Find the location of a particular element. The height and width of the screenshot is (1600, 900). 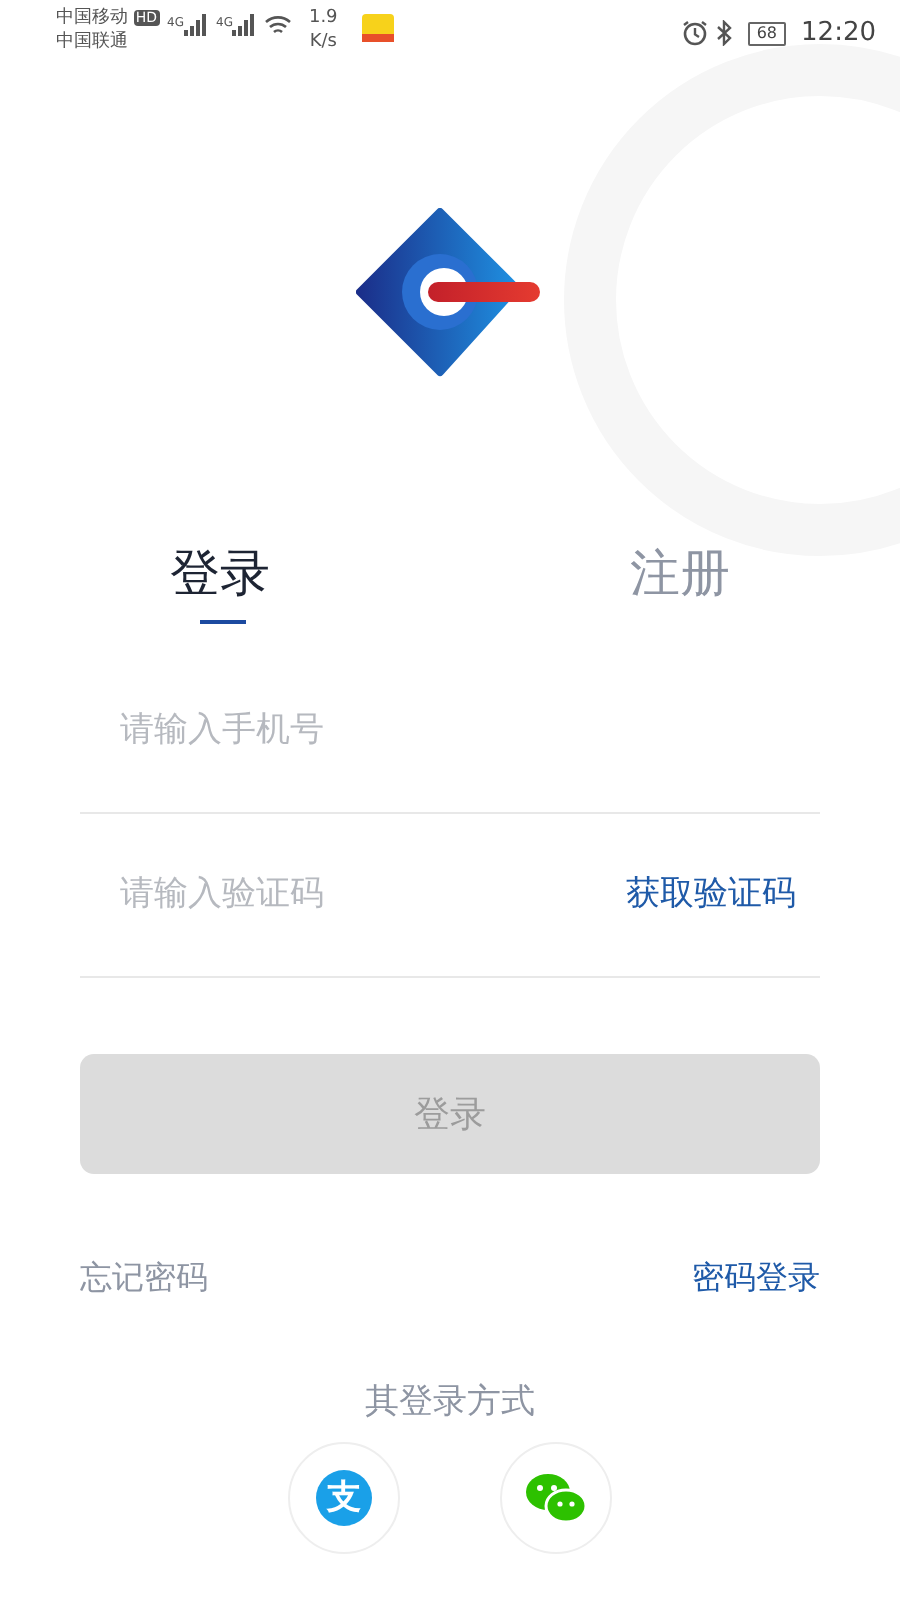

carrier-name: 中国联通 is located at coordinates (93, 42).